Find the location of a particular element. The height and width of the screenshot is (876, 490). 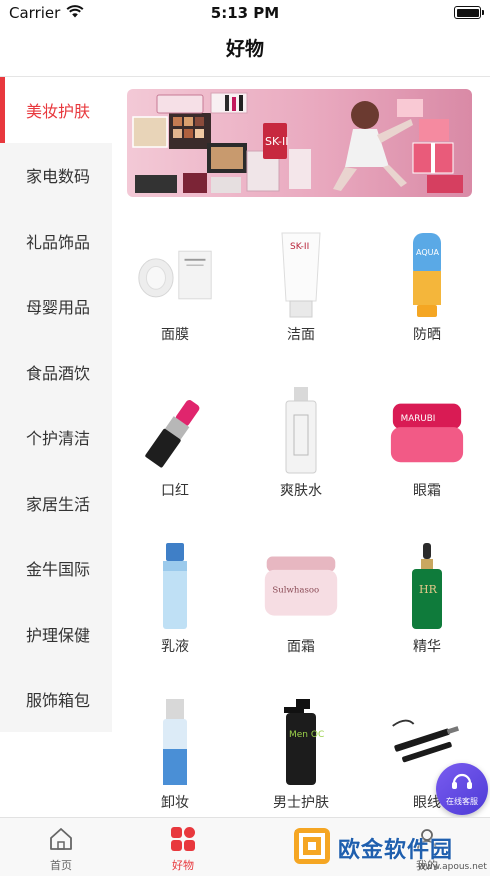

product-cell-lotion: 乳液 is located at coordinates (175, 607).